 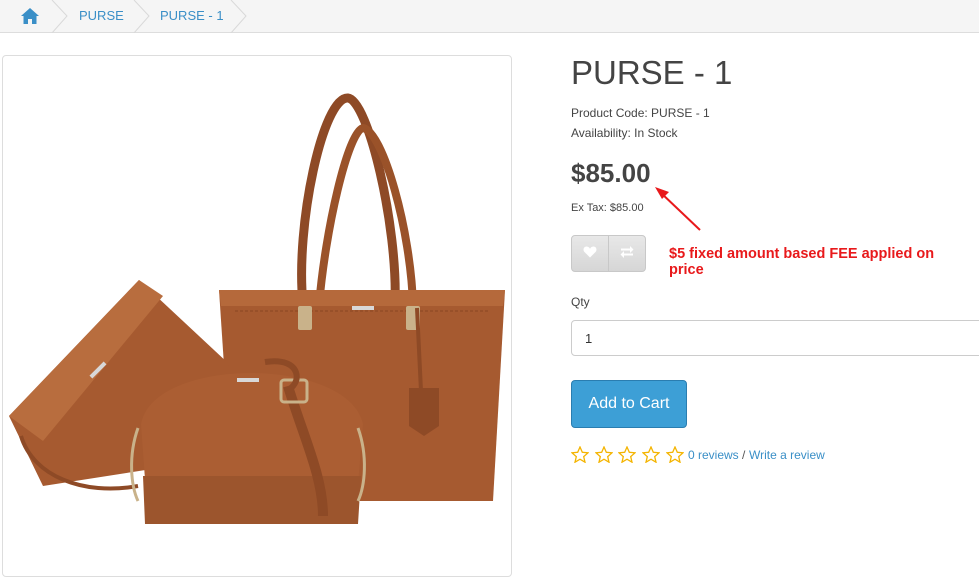 I want to click on add-to-wishlist-button, so click(x=590, y=253).